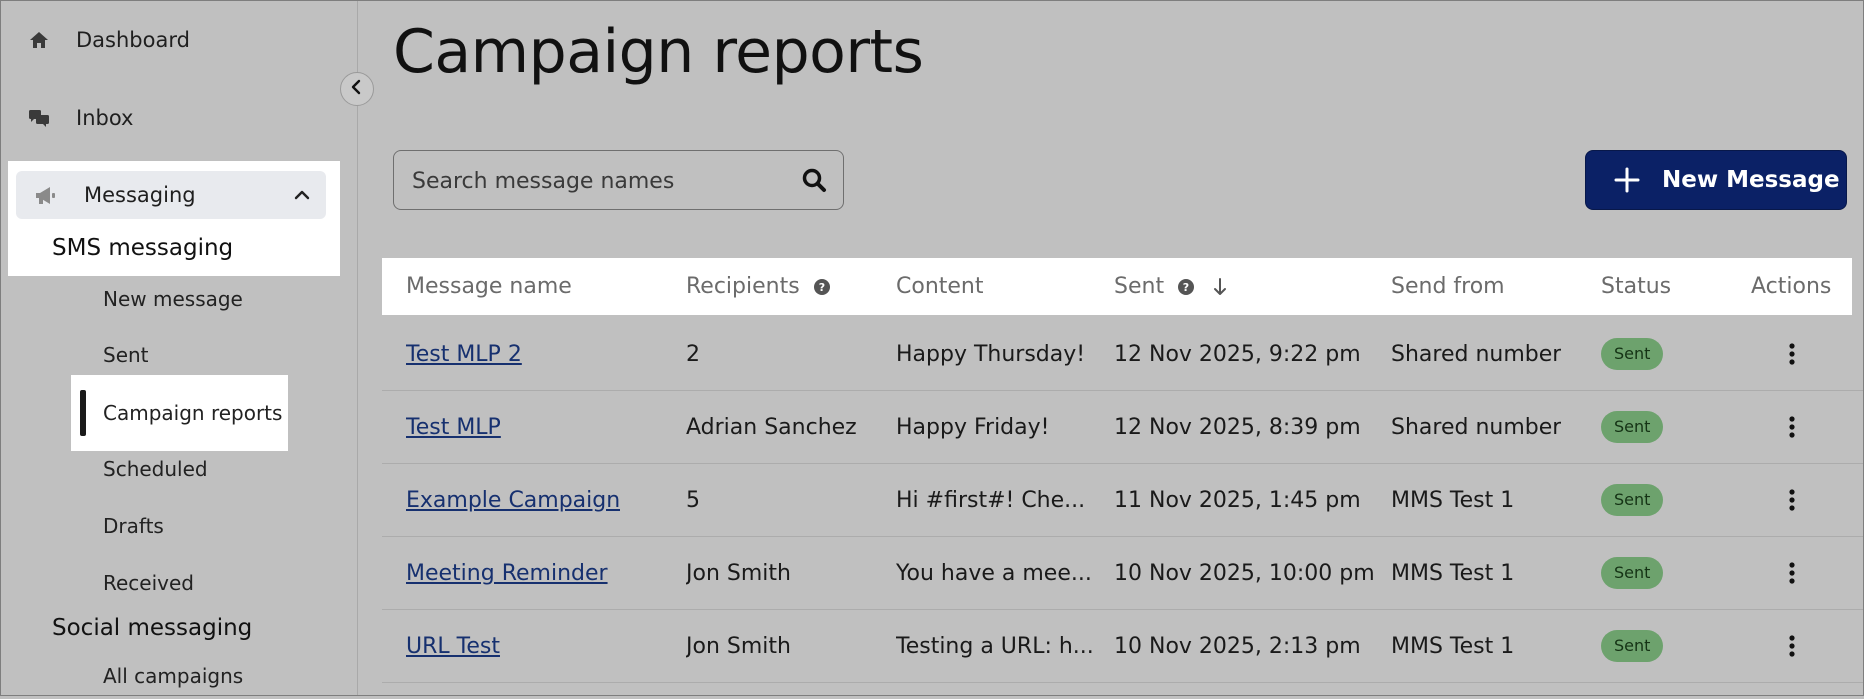 The width and height of the screenshot is (1864, 699). I want to click on message-name-cell: Example Campaign, so click(513, 500).